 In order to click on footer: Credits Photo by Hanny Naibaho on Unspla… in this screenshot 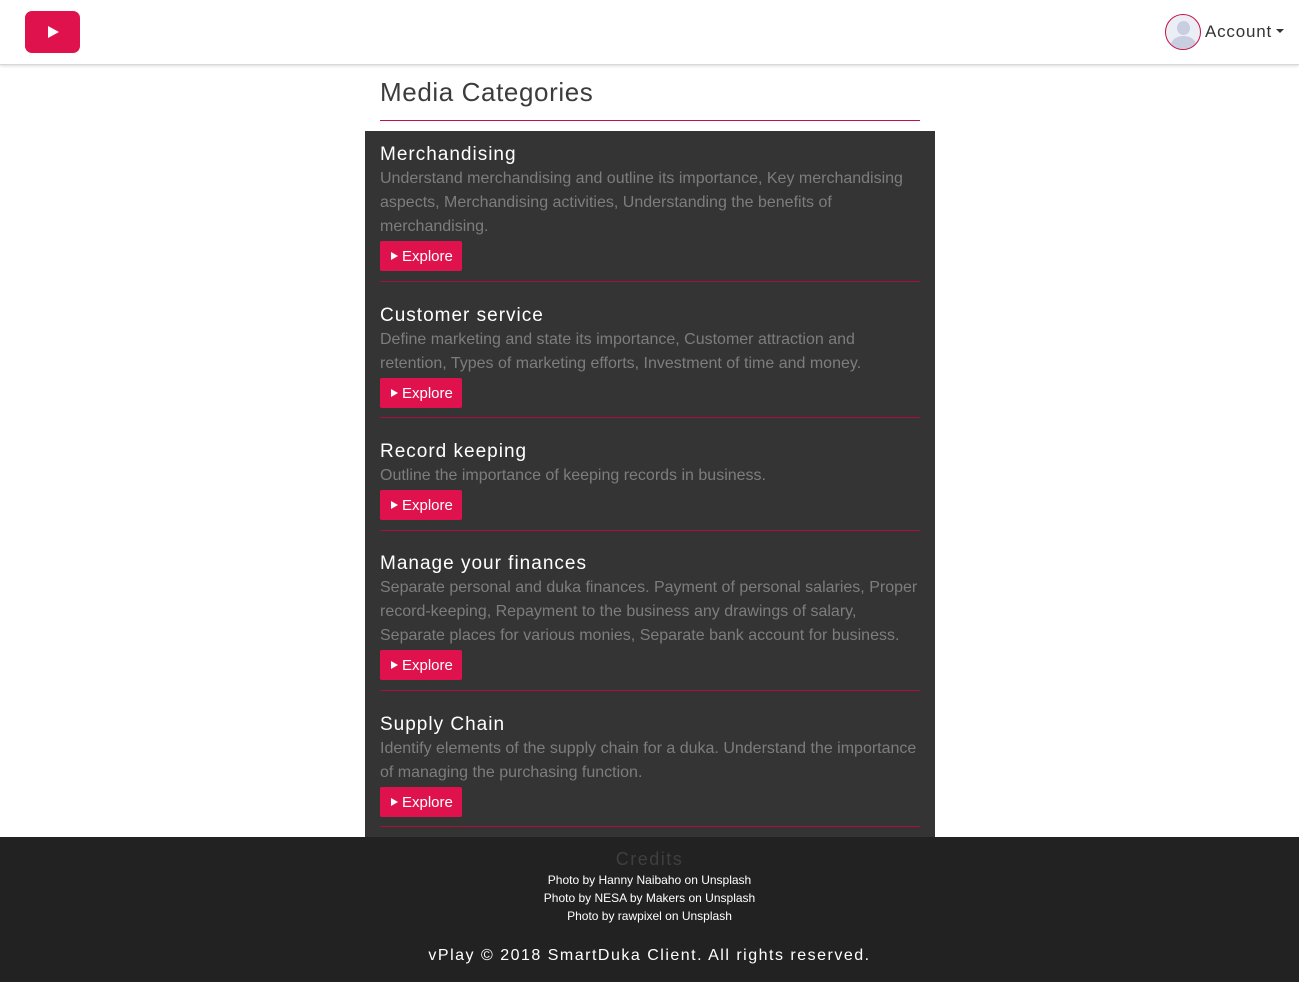, I will do `click(649, 909)`.